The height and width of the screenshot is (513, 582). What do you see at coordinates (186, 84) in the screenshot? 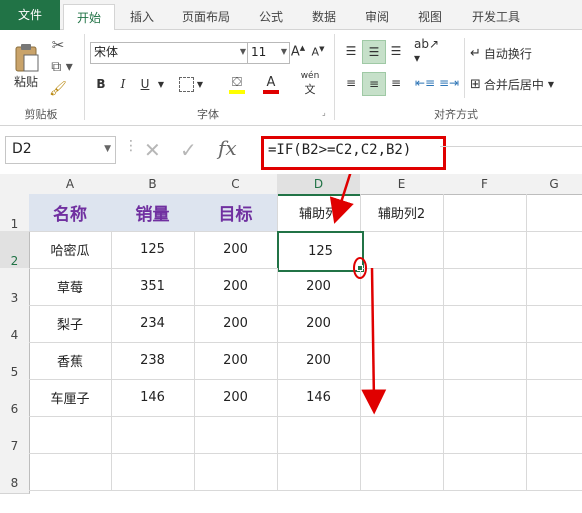
I see `border-icon` at bounding box center [186, 84].